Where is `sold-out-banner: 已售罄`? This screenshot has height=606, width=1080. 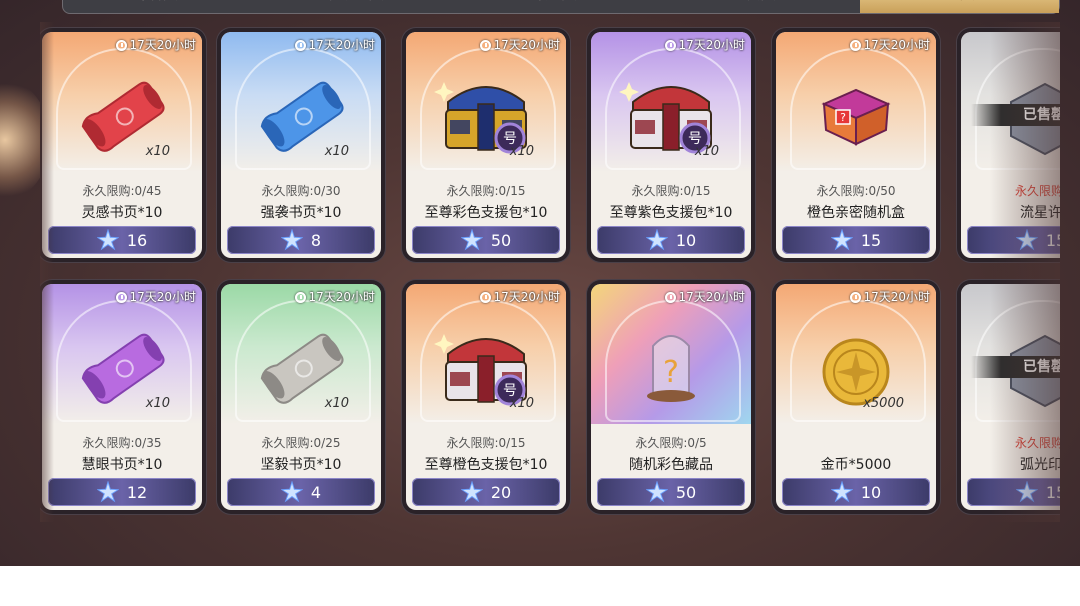 sold-out-banner: 已售罄 is located at coordinates (1015, 367).